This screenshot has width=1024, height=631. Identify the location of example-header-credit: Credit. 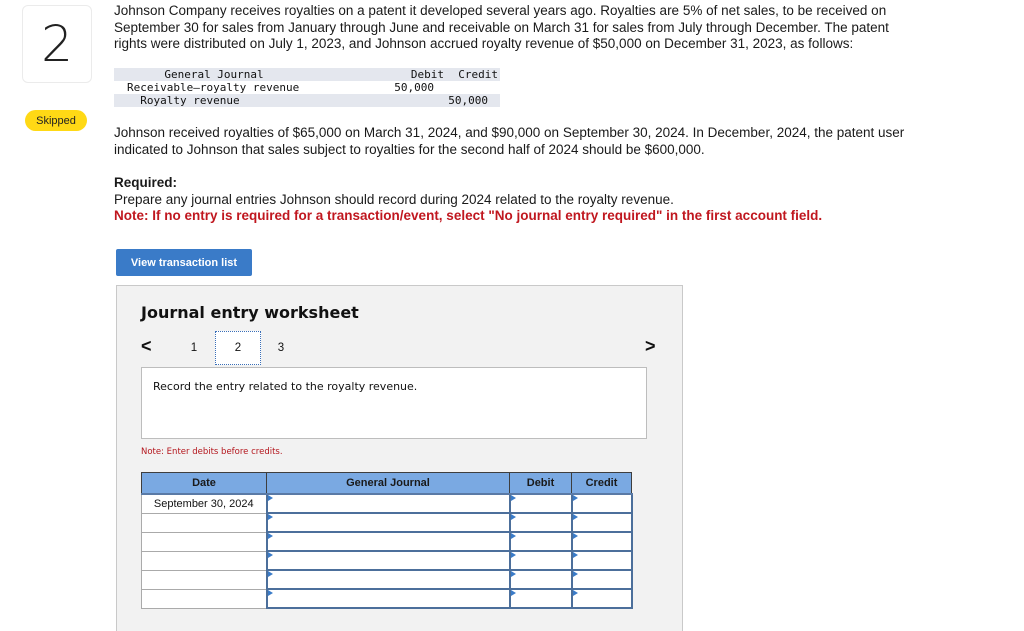
(478, 74).